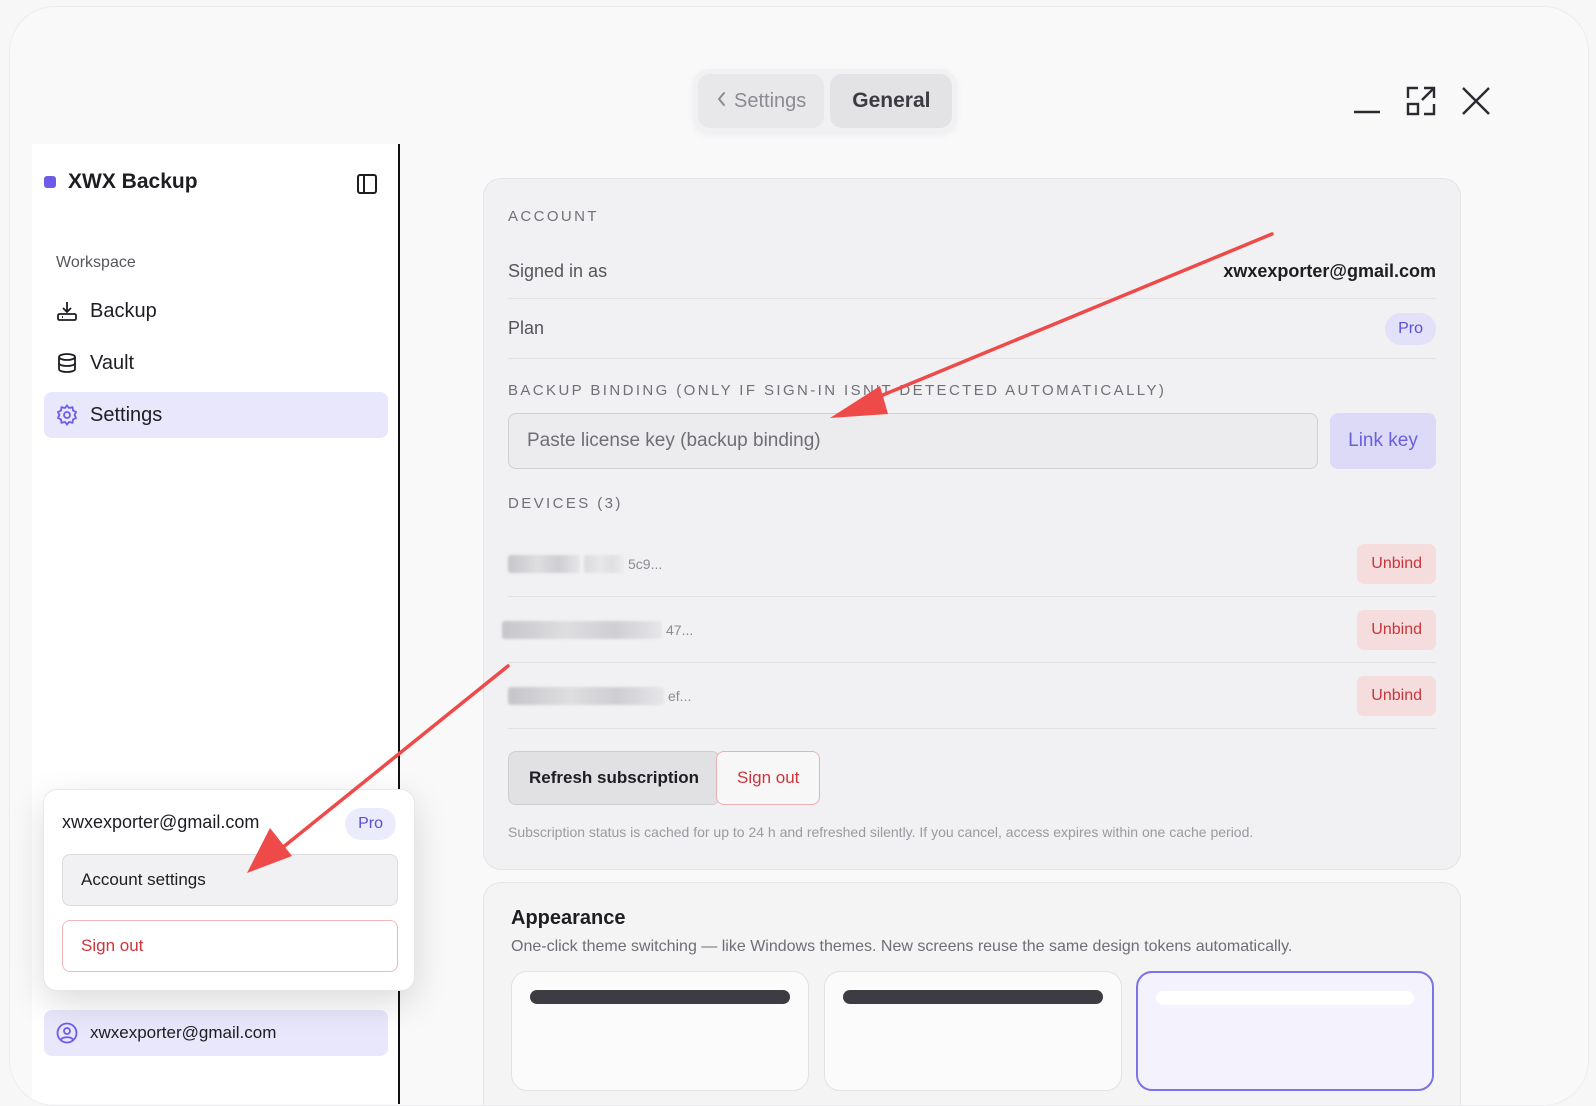  What do you see at coordinates (370, 824) in the screenshot?
I see `popover-plan-badge: Pro` at bounding box center [370, 824].